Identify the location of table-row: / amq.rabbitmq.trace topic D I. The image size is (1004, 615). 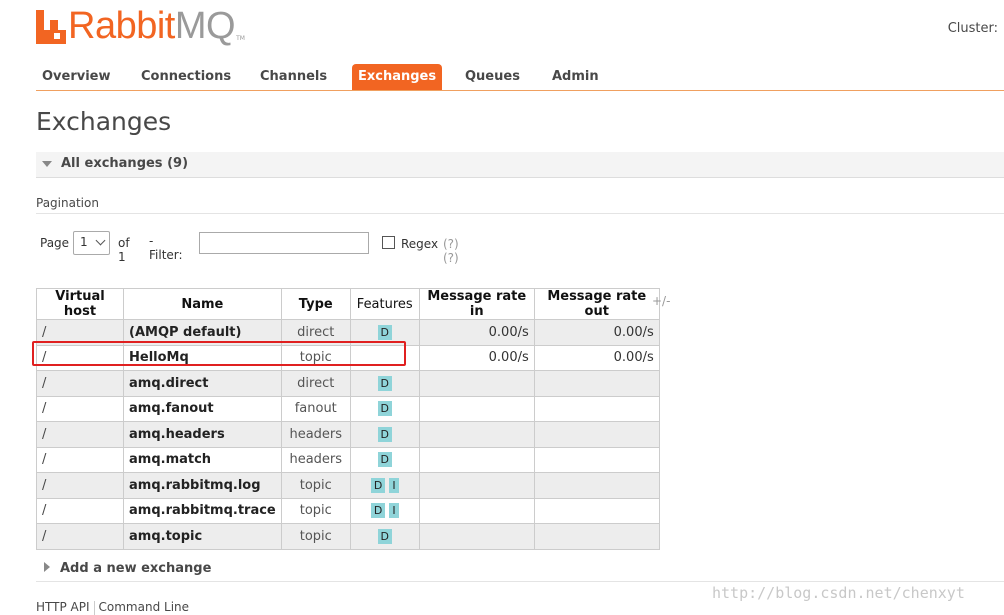
(348, 510).